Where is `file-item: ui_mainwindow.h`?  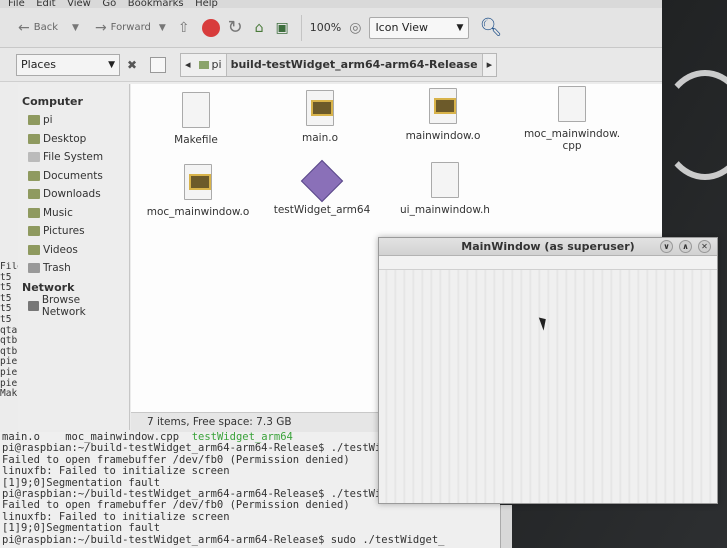 file-item: ui_mainwindow.h is located at coordinates (445, 189).